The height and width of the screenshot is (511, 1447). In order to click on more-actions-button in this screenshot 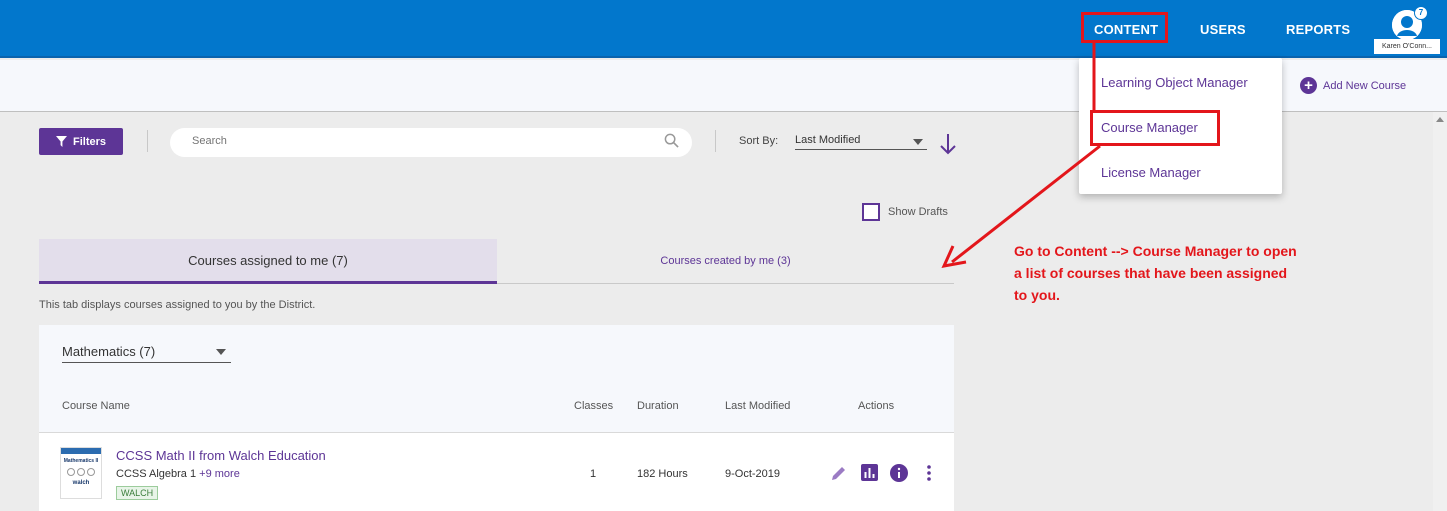, I will do `click(929, 475)`.